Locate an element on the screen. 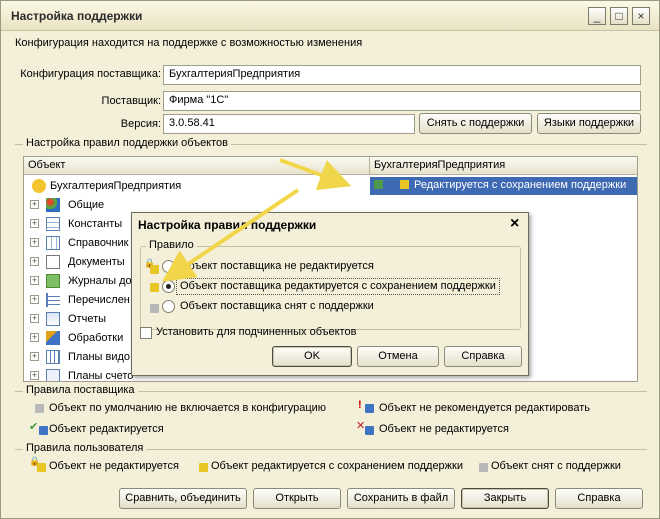 The width and height of the screenshot is (660, 519). common-icon is located at coordinates (53, 205).